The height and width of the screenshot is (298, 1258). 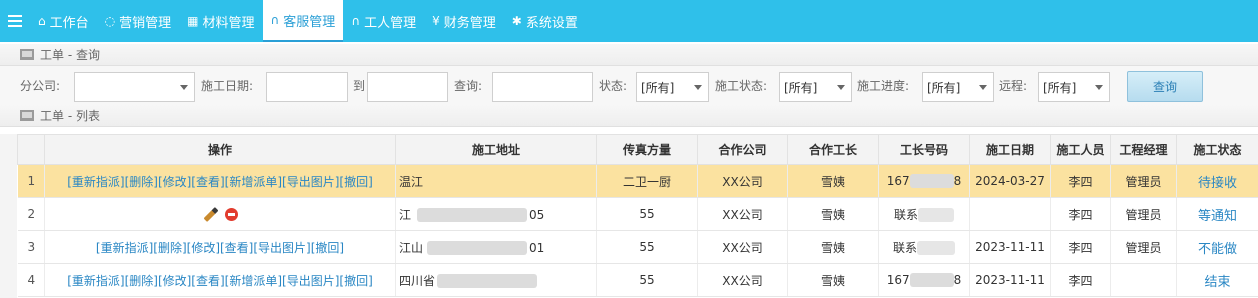 What do you see at coordinates (69, 23) in the screenshot?
I see `nav-item-label: 工作台` at bounding box center [69, 23].